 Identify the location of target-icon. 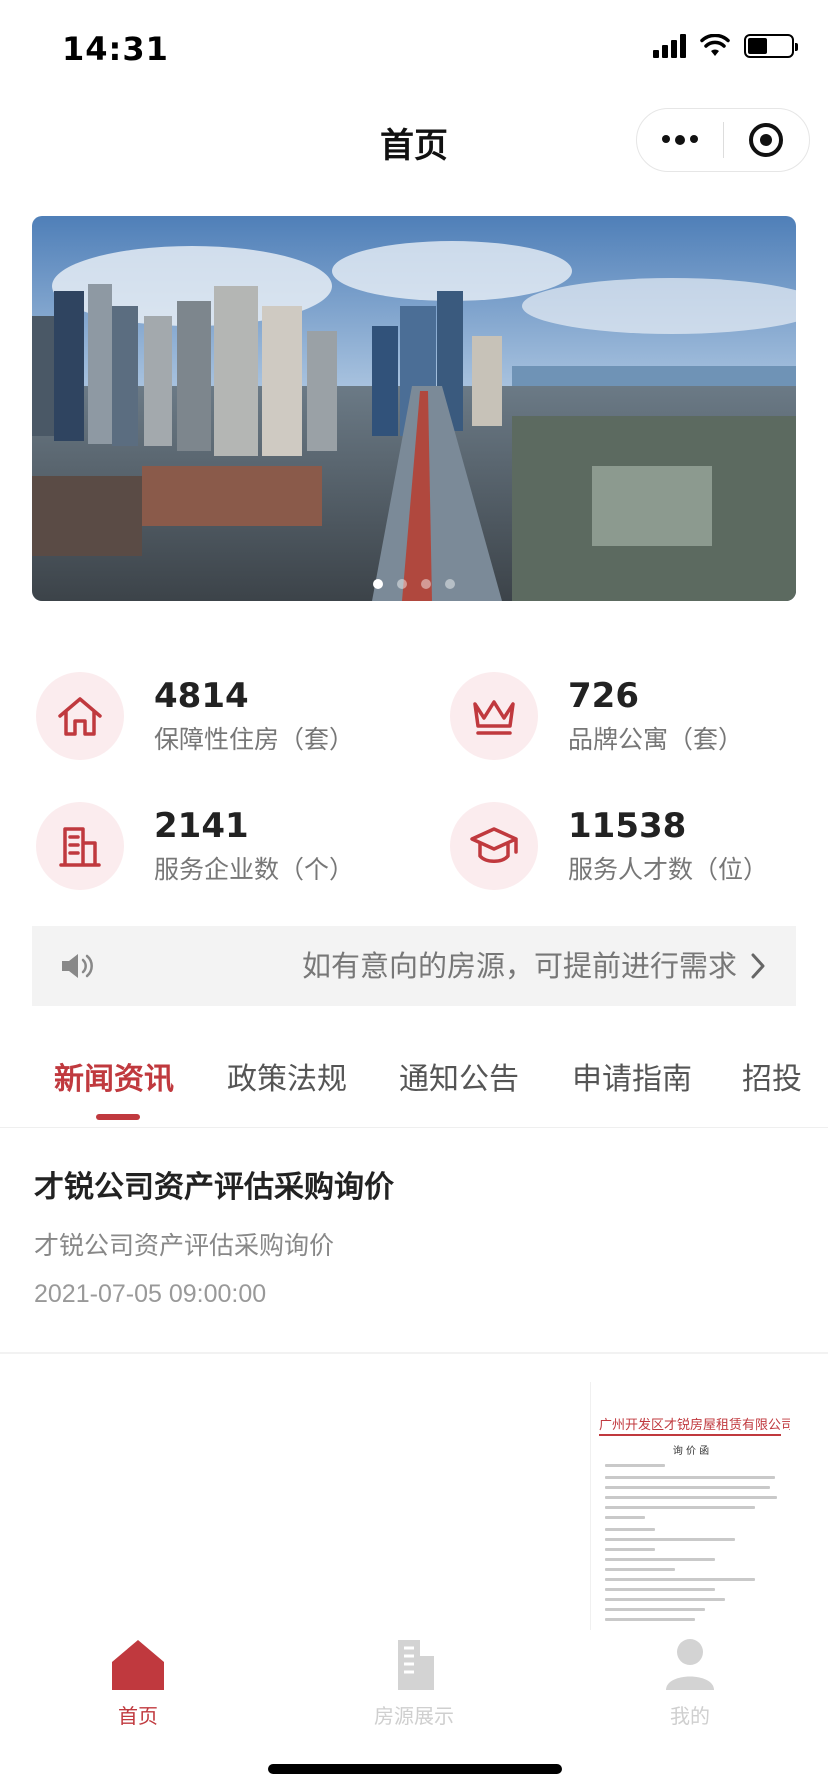
(766, 140).